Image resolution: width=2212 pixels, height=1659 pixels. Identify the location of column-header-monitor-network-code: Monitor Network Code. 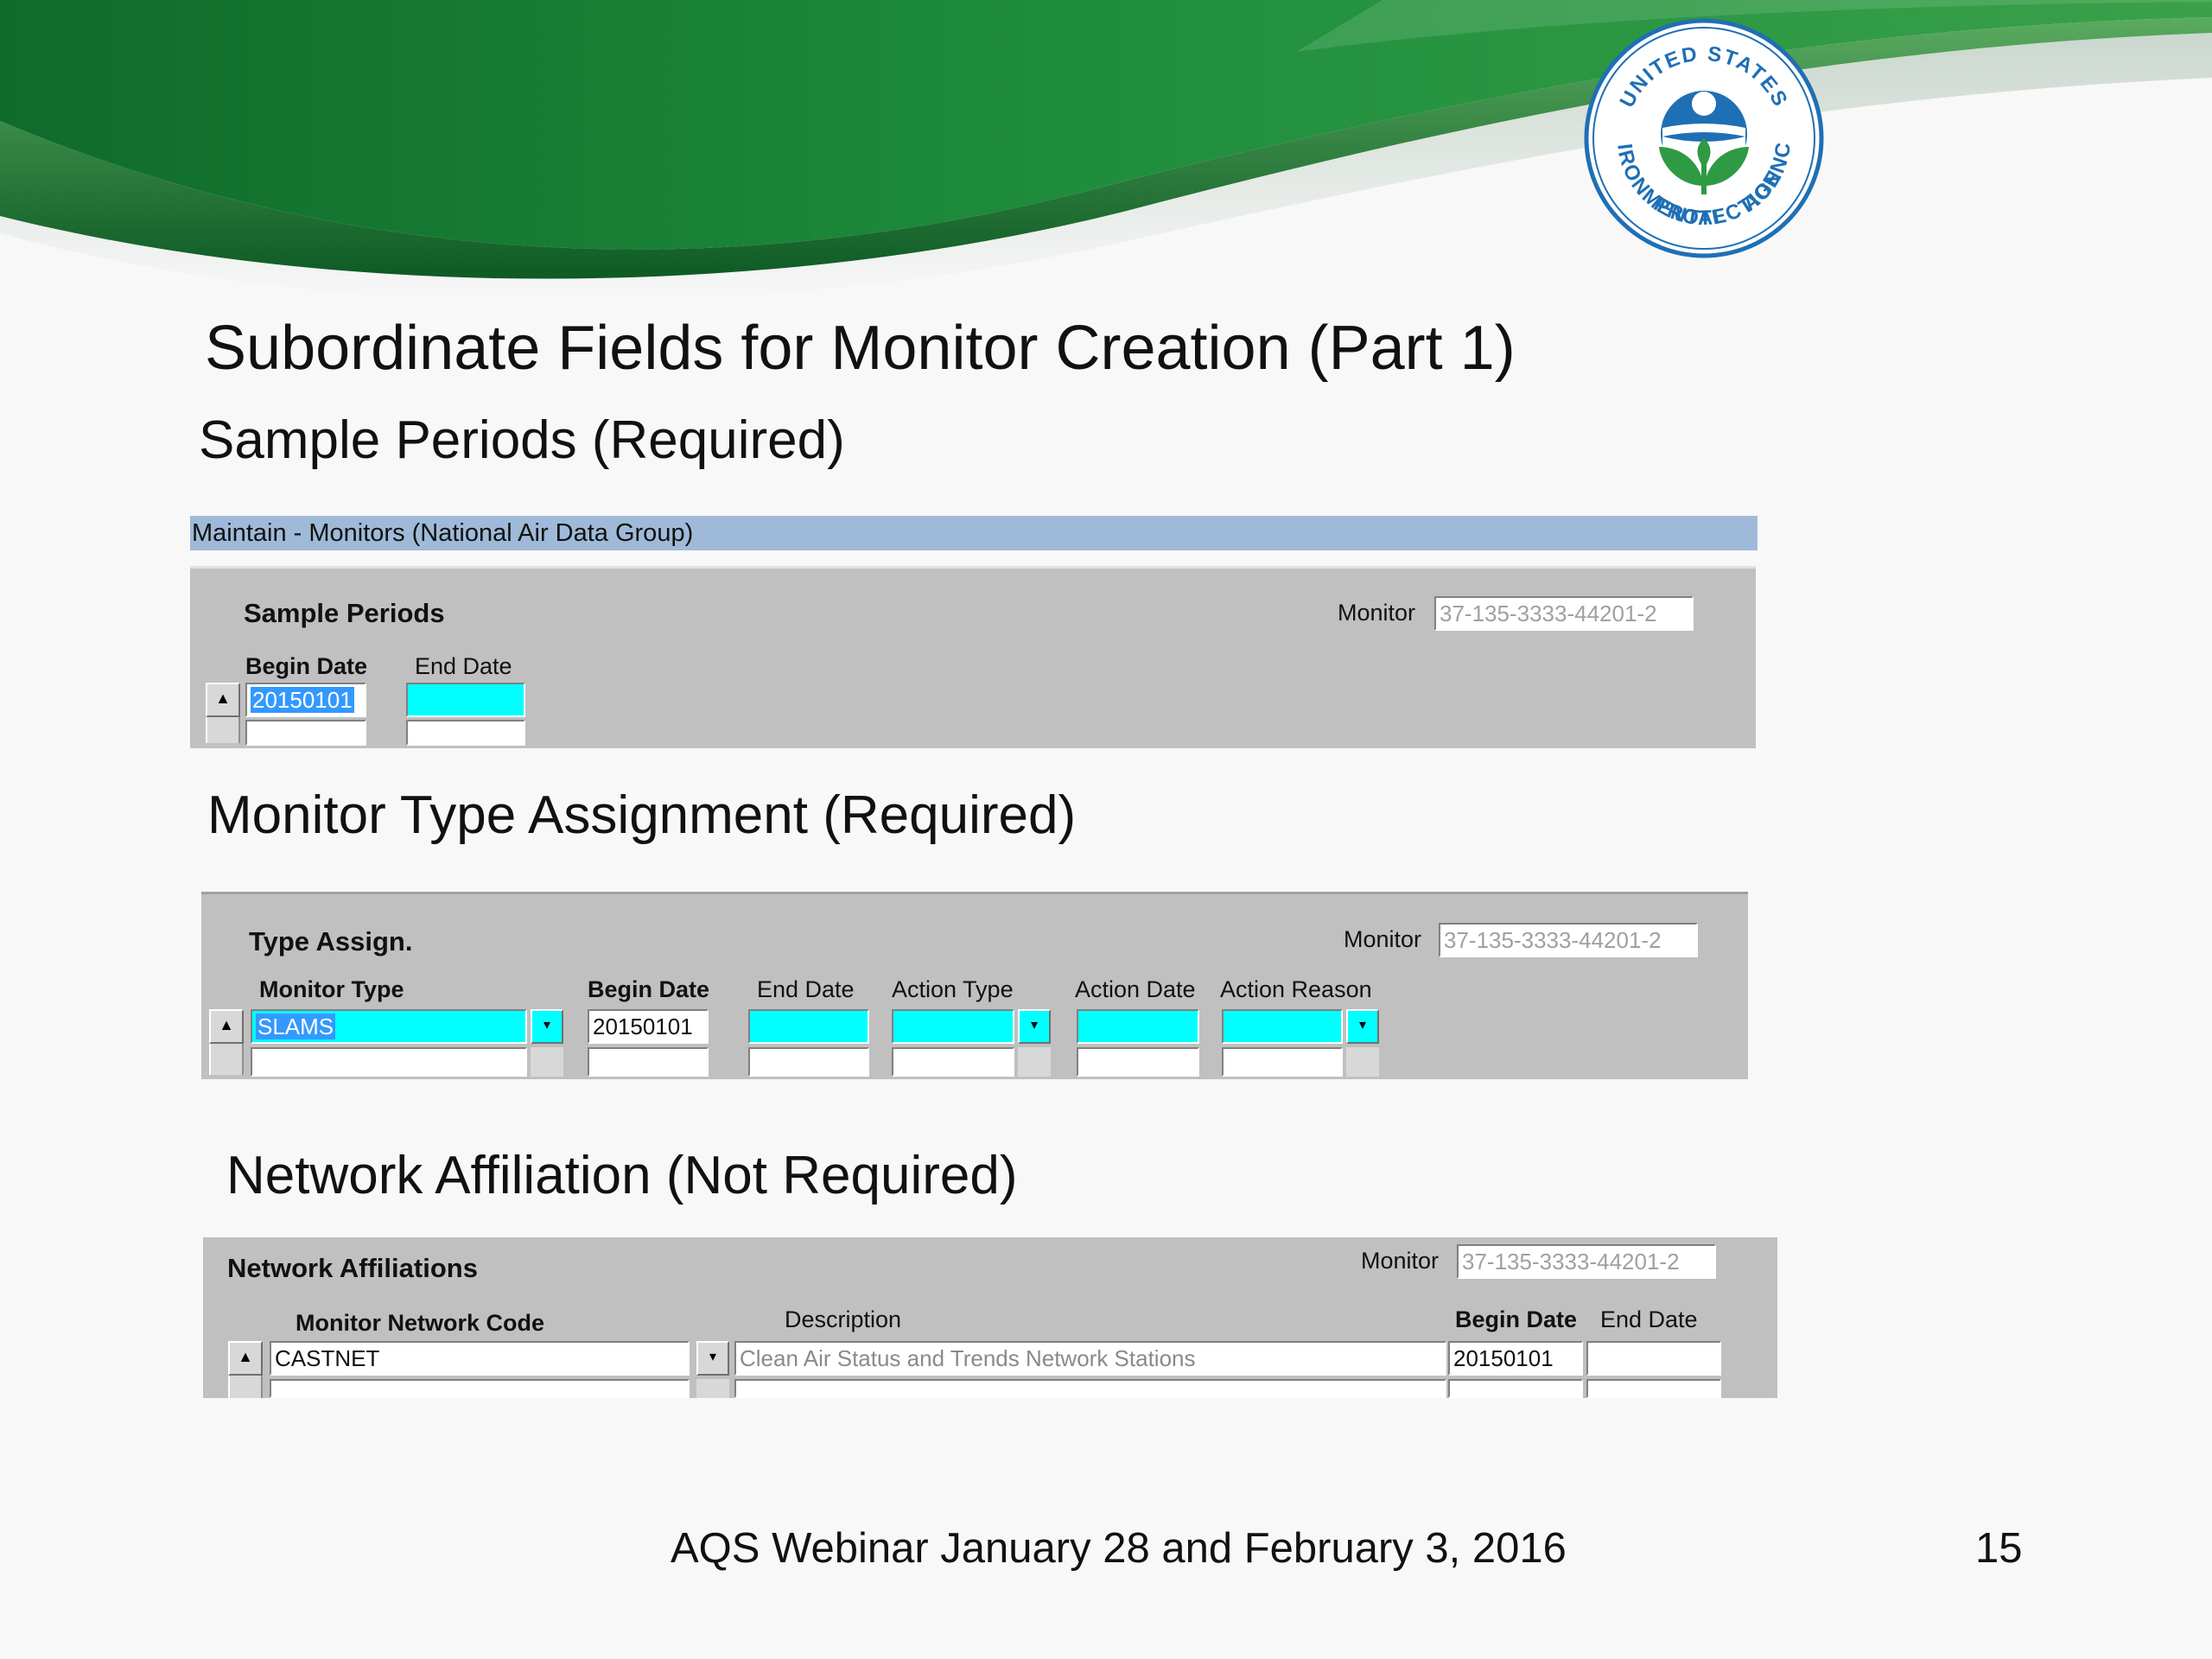
(420, 1323).